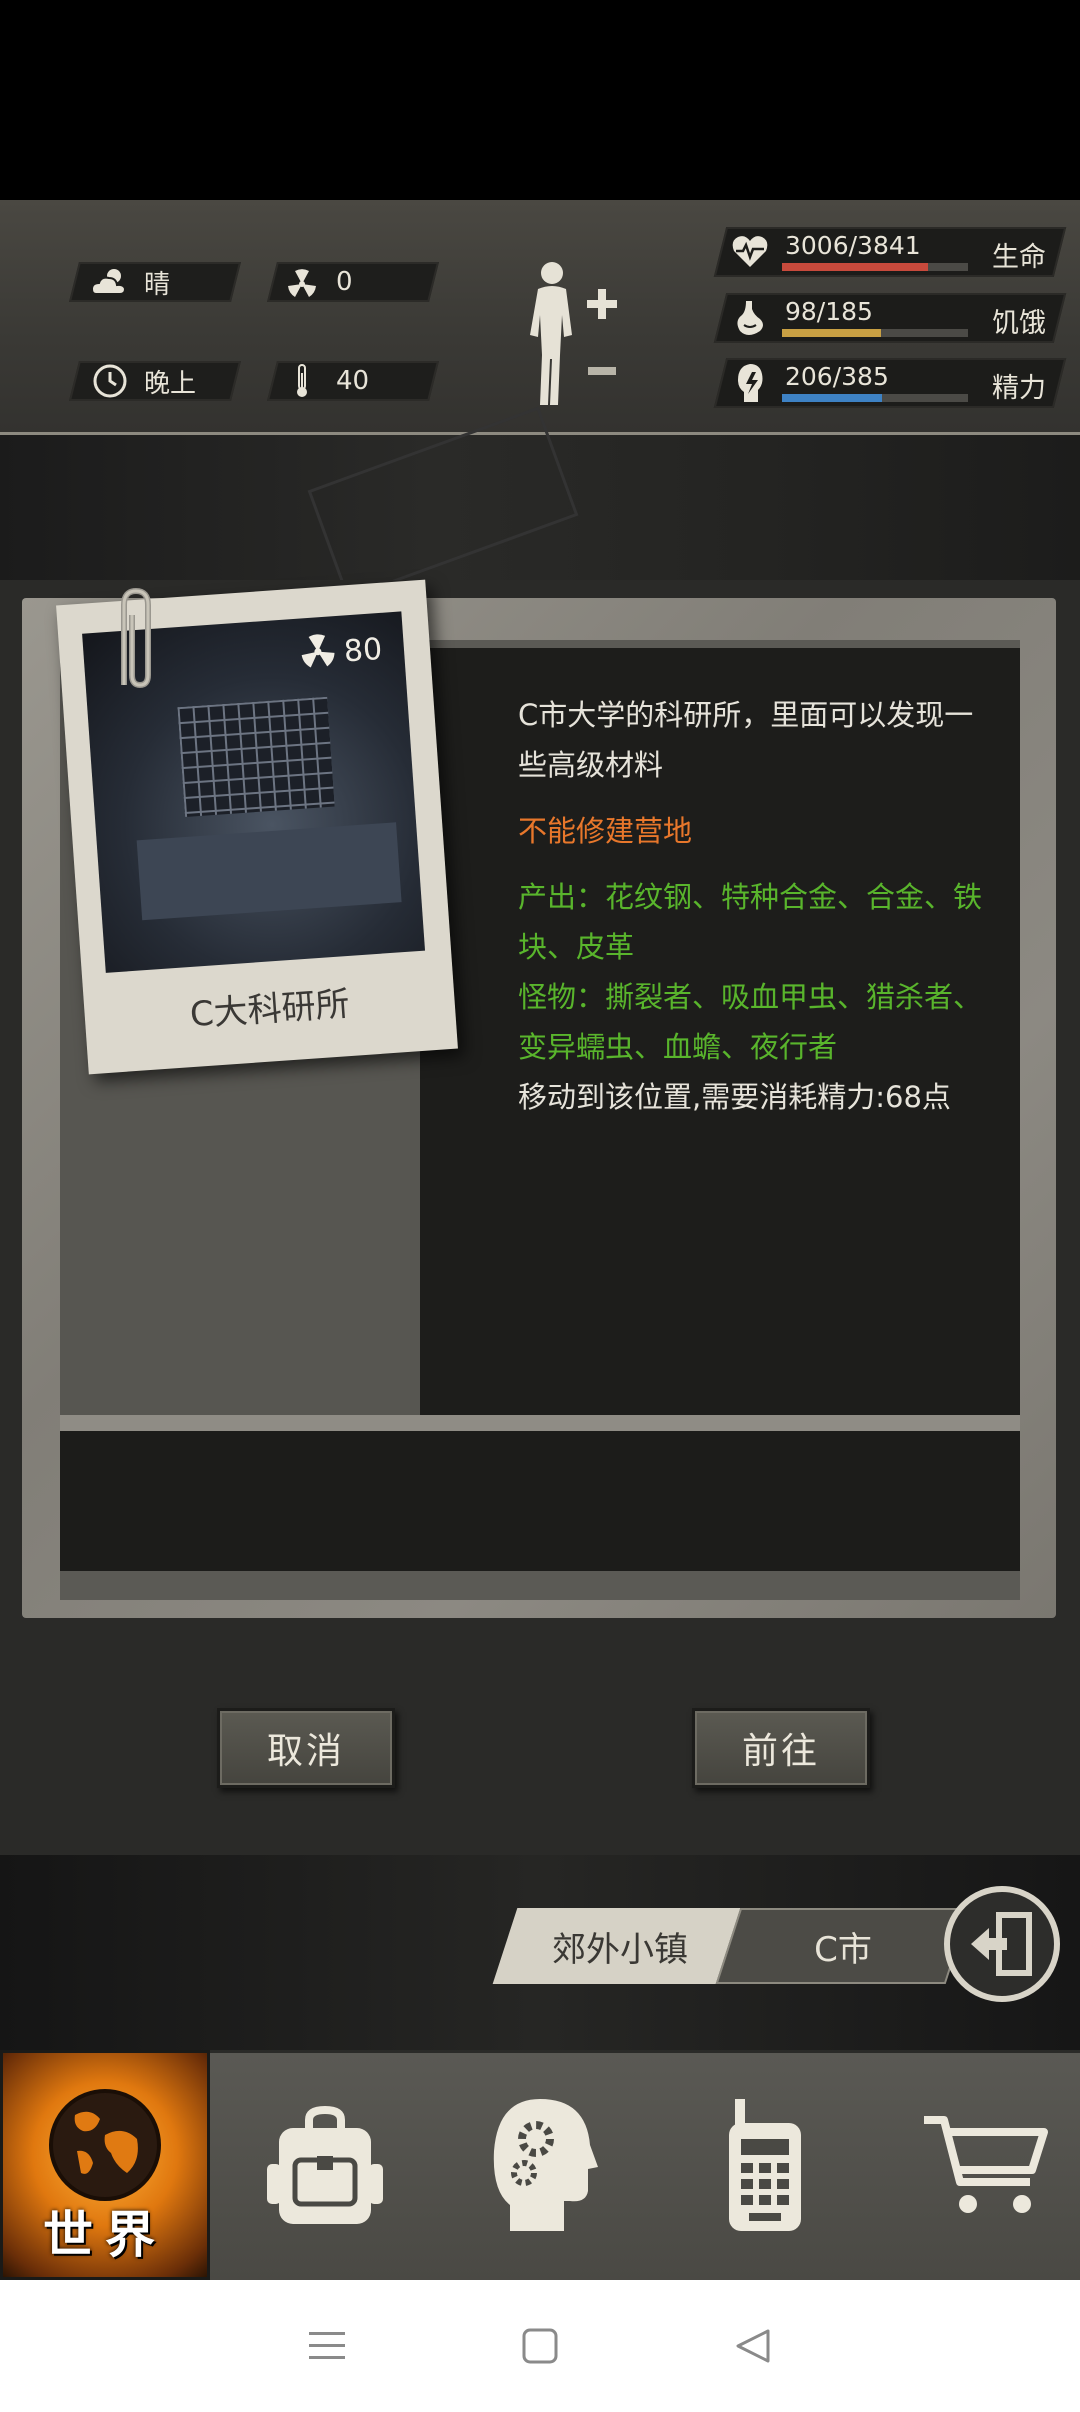 This screenshot has width=1080, height=2412. I want to click on hunger-bar-fill, so click(831, 333).